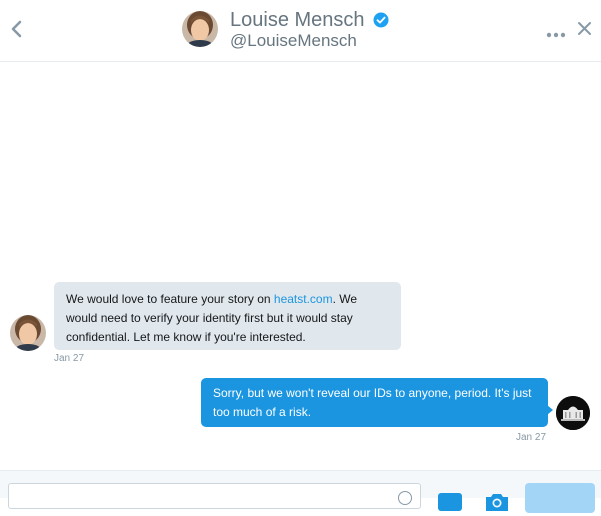 This screenshot has height=516, width=601. What do you see at coordinates (200, 29) in the screenshot?
I see `header-avatar` at bounding box center [200, 29].